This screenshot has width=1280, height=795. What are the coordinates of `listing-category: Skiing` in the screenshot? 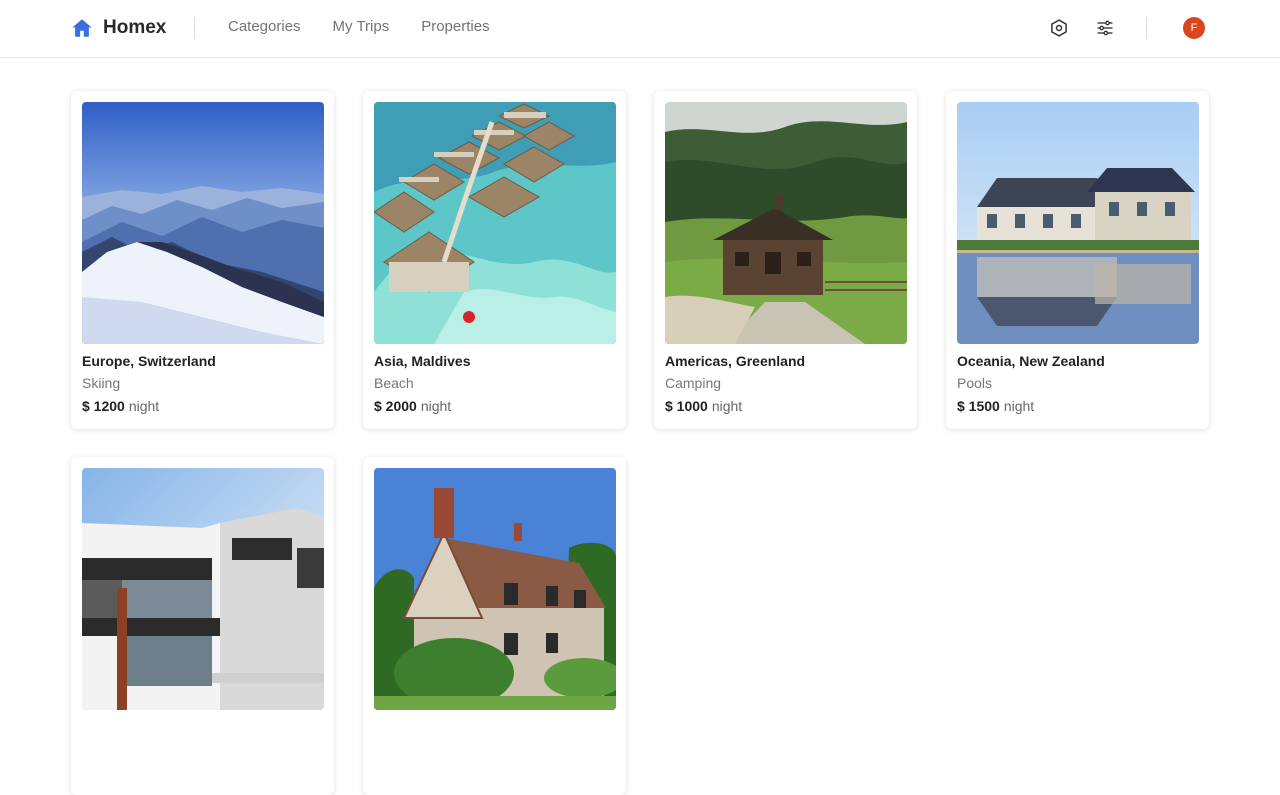 It's located at (101, 383).